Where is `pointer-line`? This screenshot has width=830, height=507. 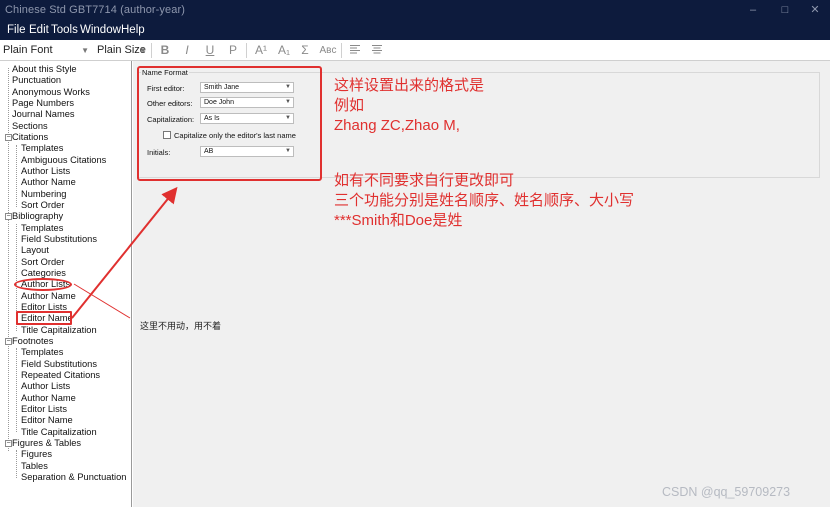 pointer-line is located at coordinates (102, 301).